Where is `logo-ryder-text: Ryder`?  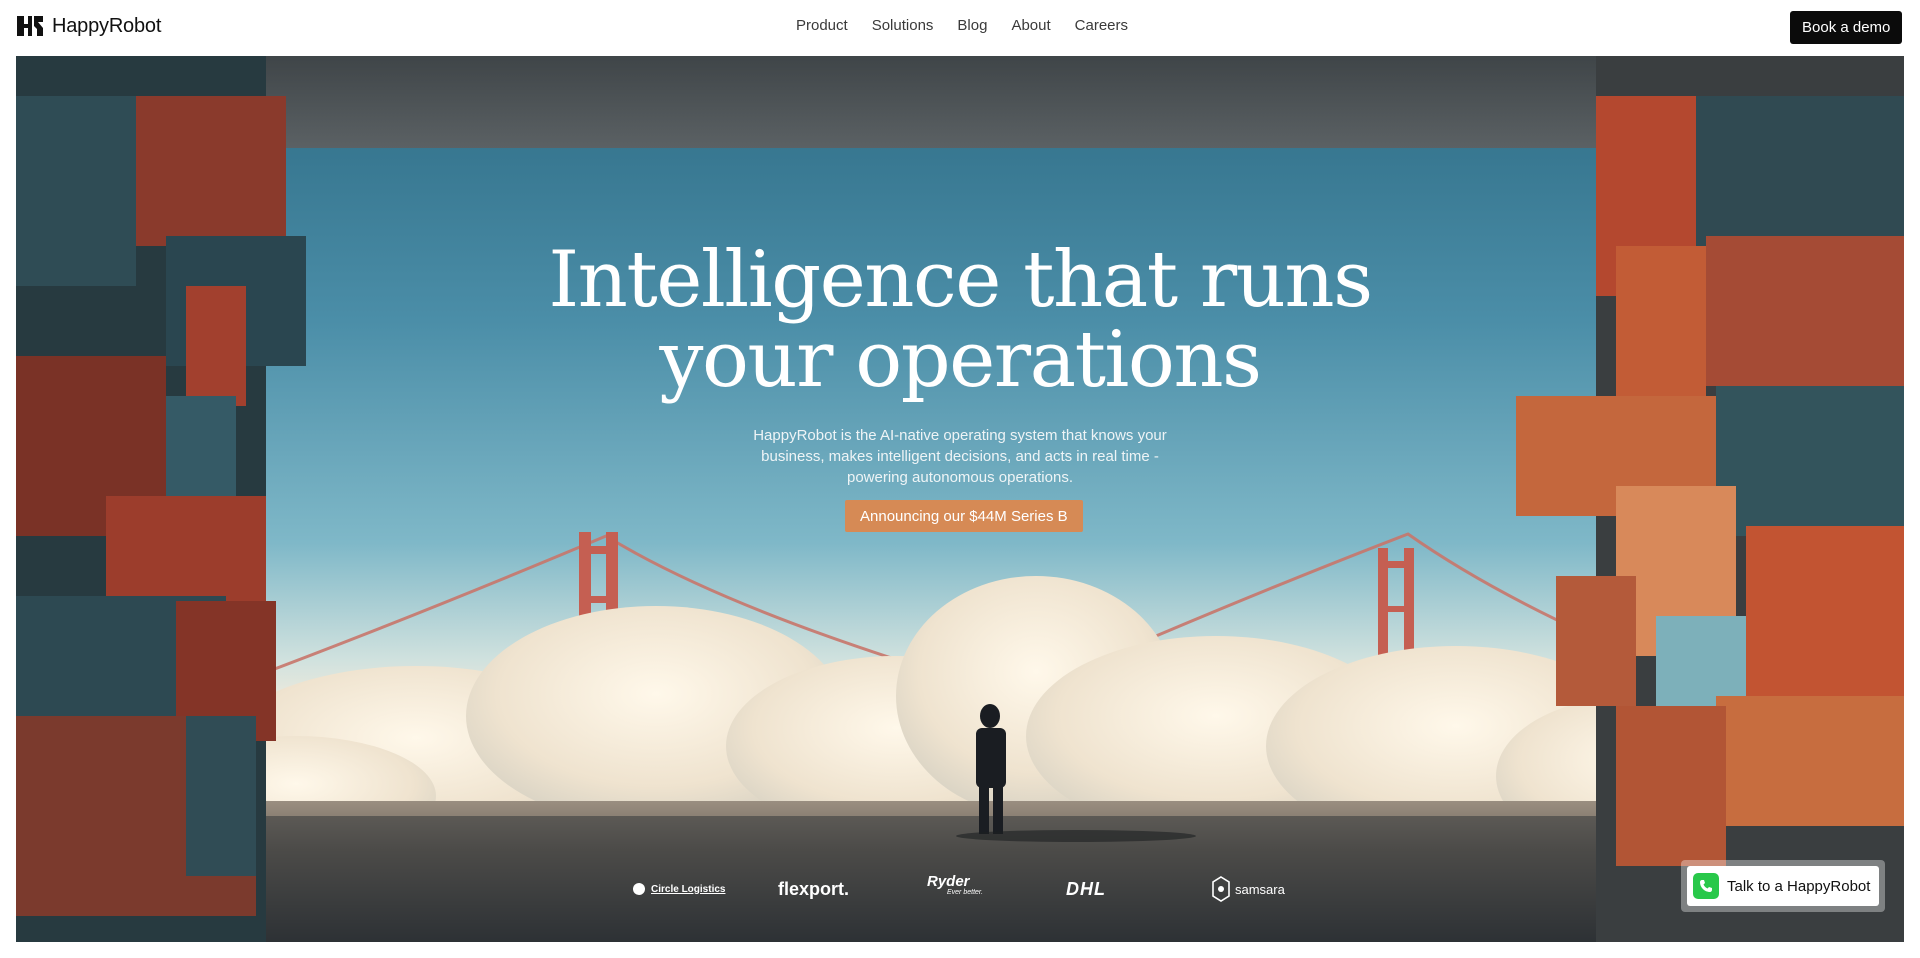
logo-ryder-text: Ryder is located at coordinates (948, 881).